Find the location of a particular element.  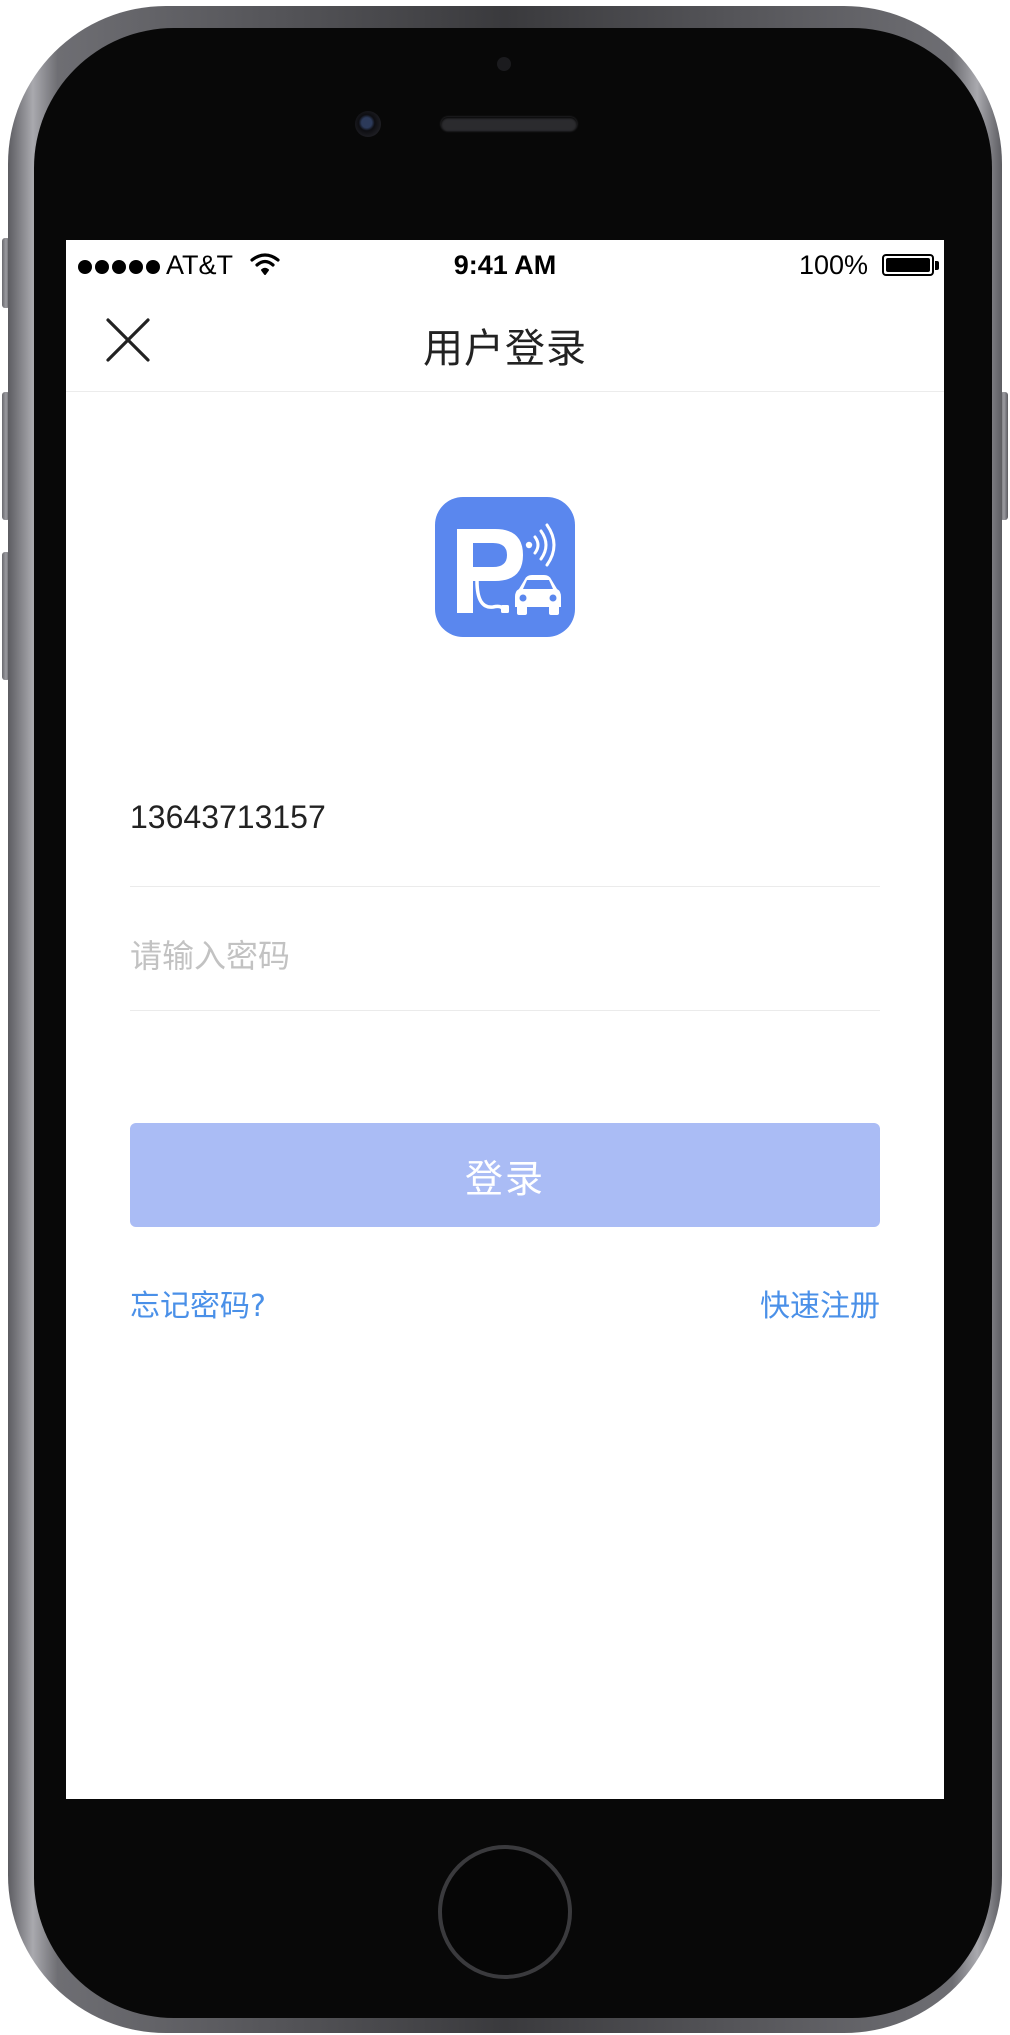

battery-percentage: 100% is located at coordinates (833, 265).